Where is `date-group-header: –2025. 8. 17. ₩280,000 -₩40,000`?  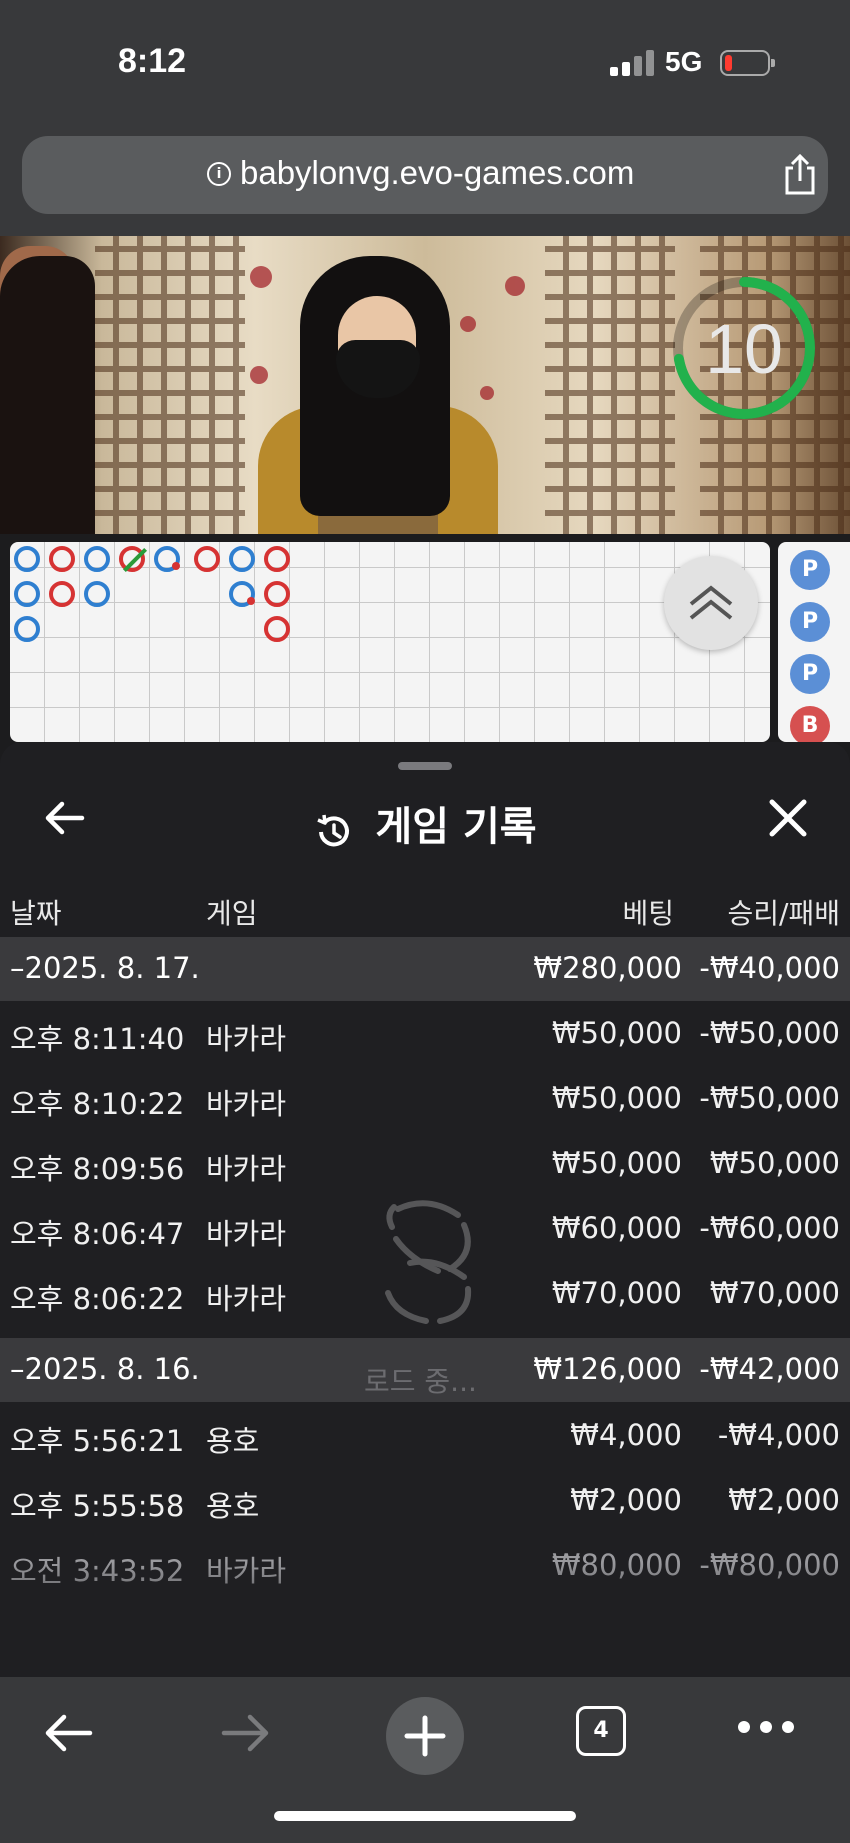 date-group-header: –2025. 8. 17. ₩280,000 -₩40,000 is located at coordinates (425, 969).